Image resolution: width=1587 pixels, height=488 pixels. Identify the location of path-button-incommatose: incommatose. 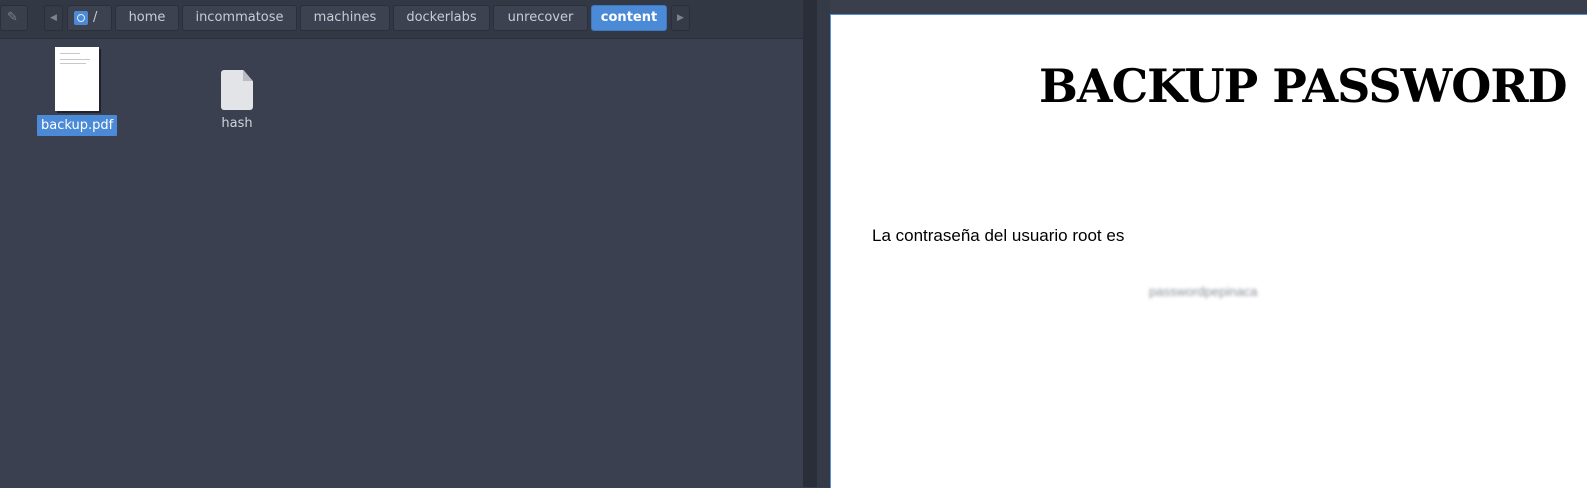
(239, 18).